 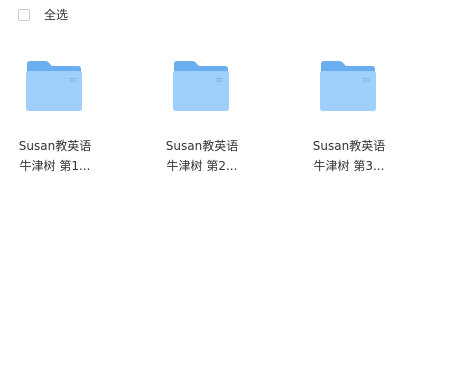 I want to click on select-all-checkbox, so click(x=24, y=15).